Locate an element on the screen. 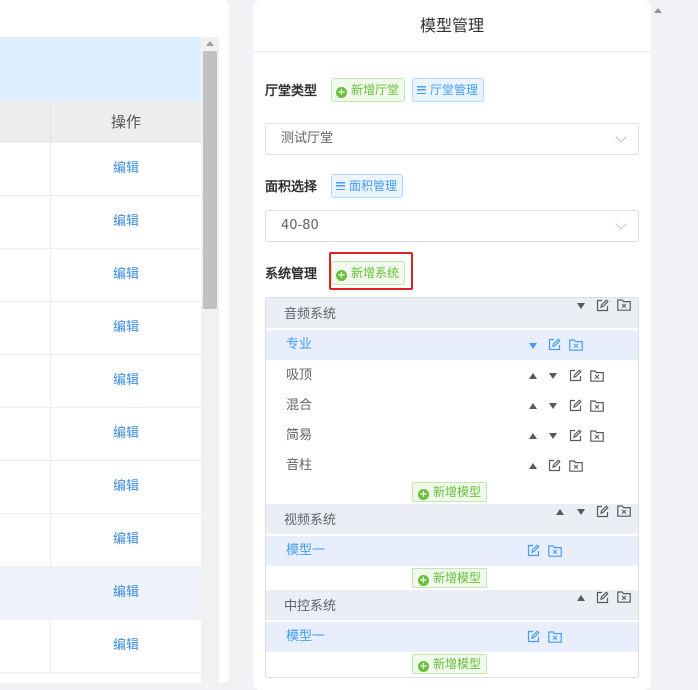 Image resolution: width=698 pixels, height=690 pixels. add-hall-label: 新增厅堂 is located at coordinates (375, 90).